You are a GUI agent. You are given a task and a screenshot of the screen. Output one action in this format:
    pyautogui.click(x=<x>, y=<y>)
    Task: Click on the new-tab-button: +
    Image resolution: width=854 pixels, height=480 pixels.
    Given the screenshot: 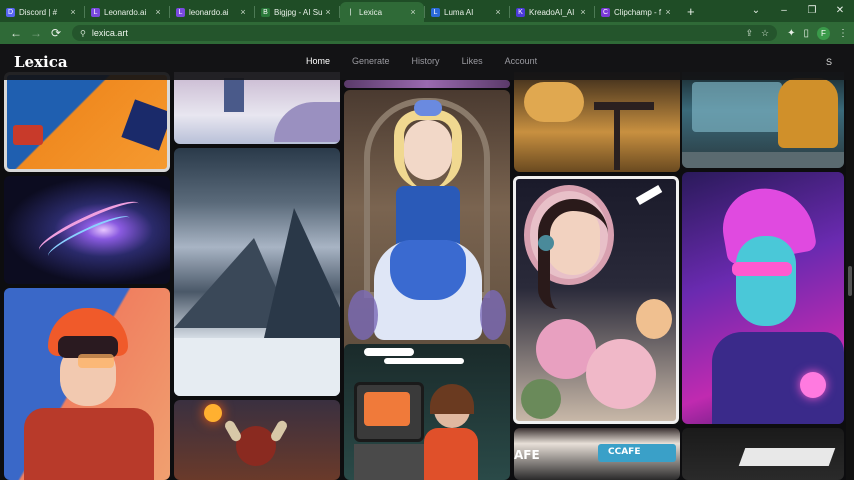 What is the action you would take?
    pyautogui.click(x=691, y=11)
    